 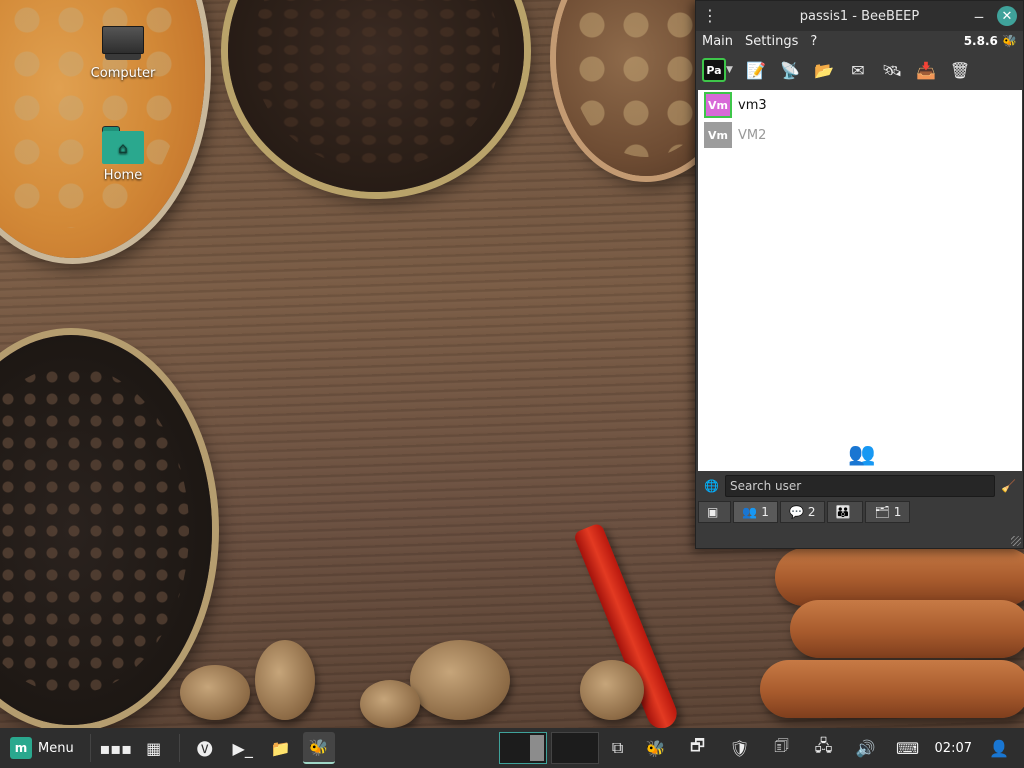 I want to click on bottom-tabs: ▣ 👥 1 💬 2 👪 🗂 1, so click(x=804, y=512).